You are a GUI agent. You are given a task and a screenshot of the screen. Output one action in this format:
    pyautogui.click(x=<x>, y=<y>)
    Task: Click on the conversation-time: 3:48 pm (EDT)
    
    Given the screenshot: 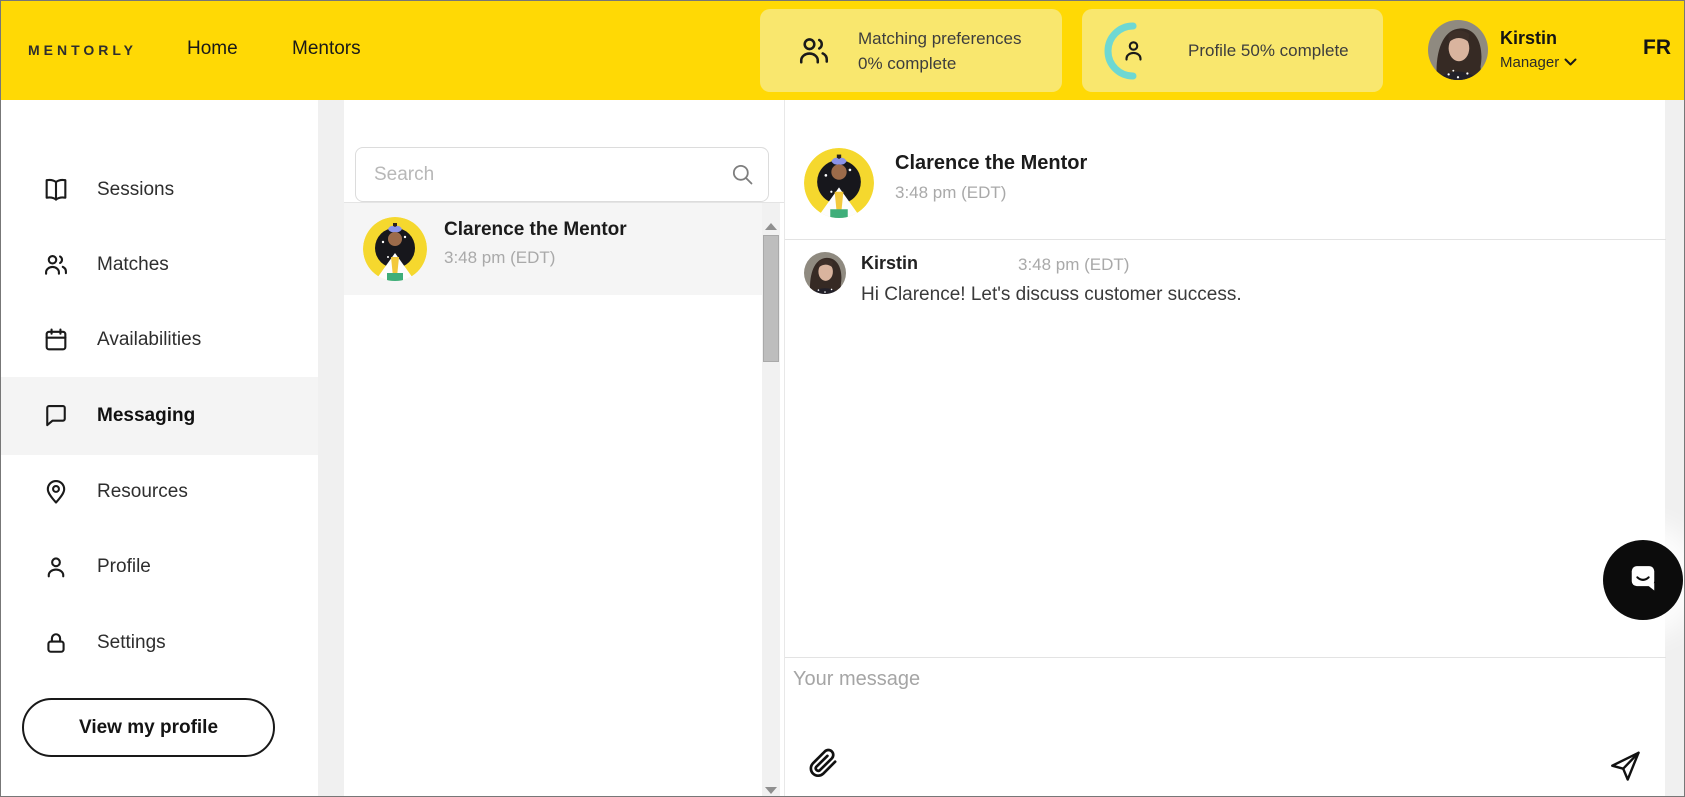 What is the action you would take?
    pyautogui.click(x=500, y=257)
    